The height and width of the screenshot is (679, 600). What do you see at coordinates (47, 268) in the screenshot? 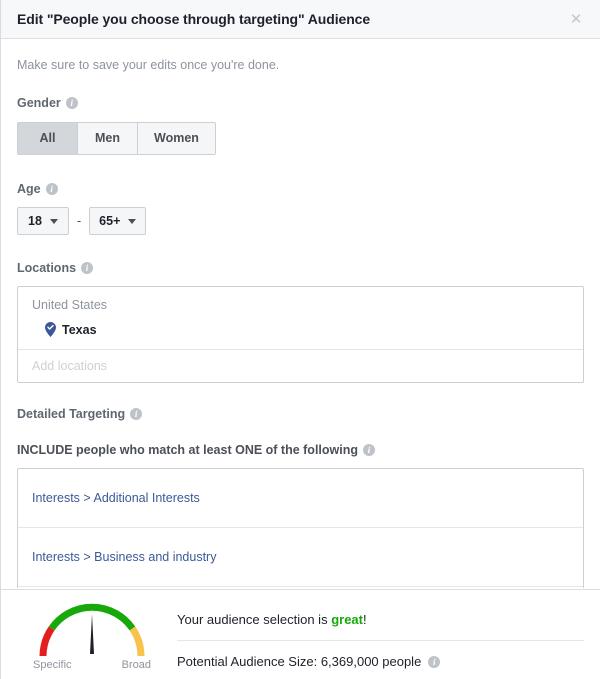
I see `locations-label: Locations` at bounding box center [47, 268].